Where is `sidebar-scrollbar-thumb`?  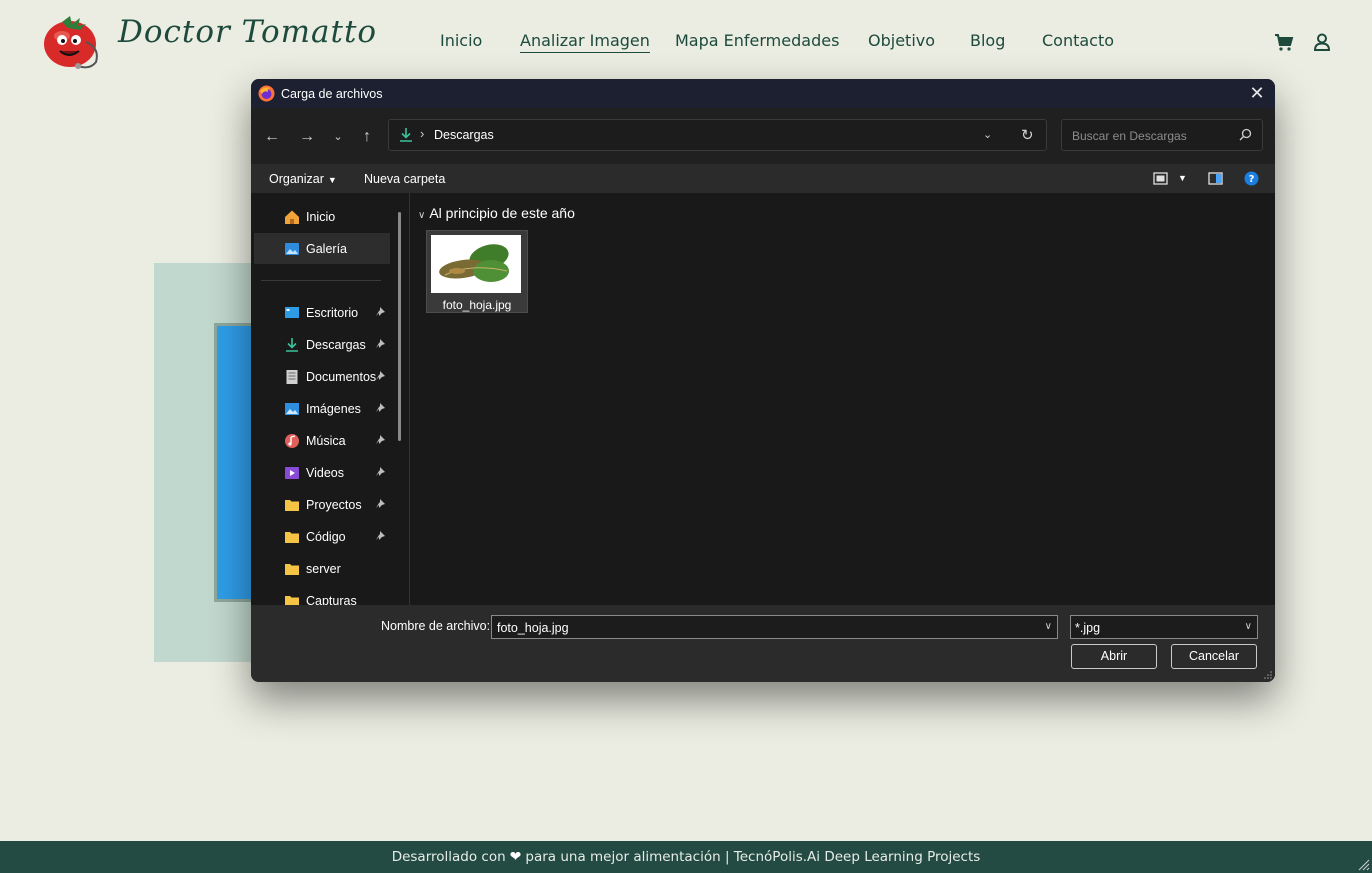 sidebar-scrollbar-thumb is located at coordinates (399, 326).